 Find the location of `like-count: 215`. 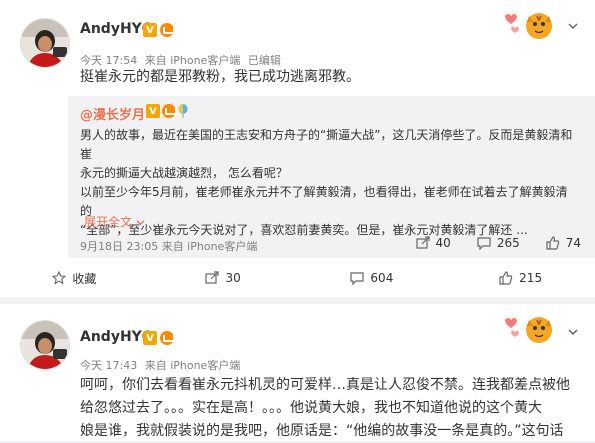

like-count: 215 is located at coordinates (531, 278).